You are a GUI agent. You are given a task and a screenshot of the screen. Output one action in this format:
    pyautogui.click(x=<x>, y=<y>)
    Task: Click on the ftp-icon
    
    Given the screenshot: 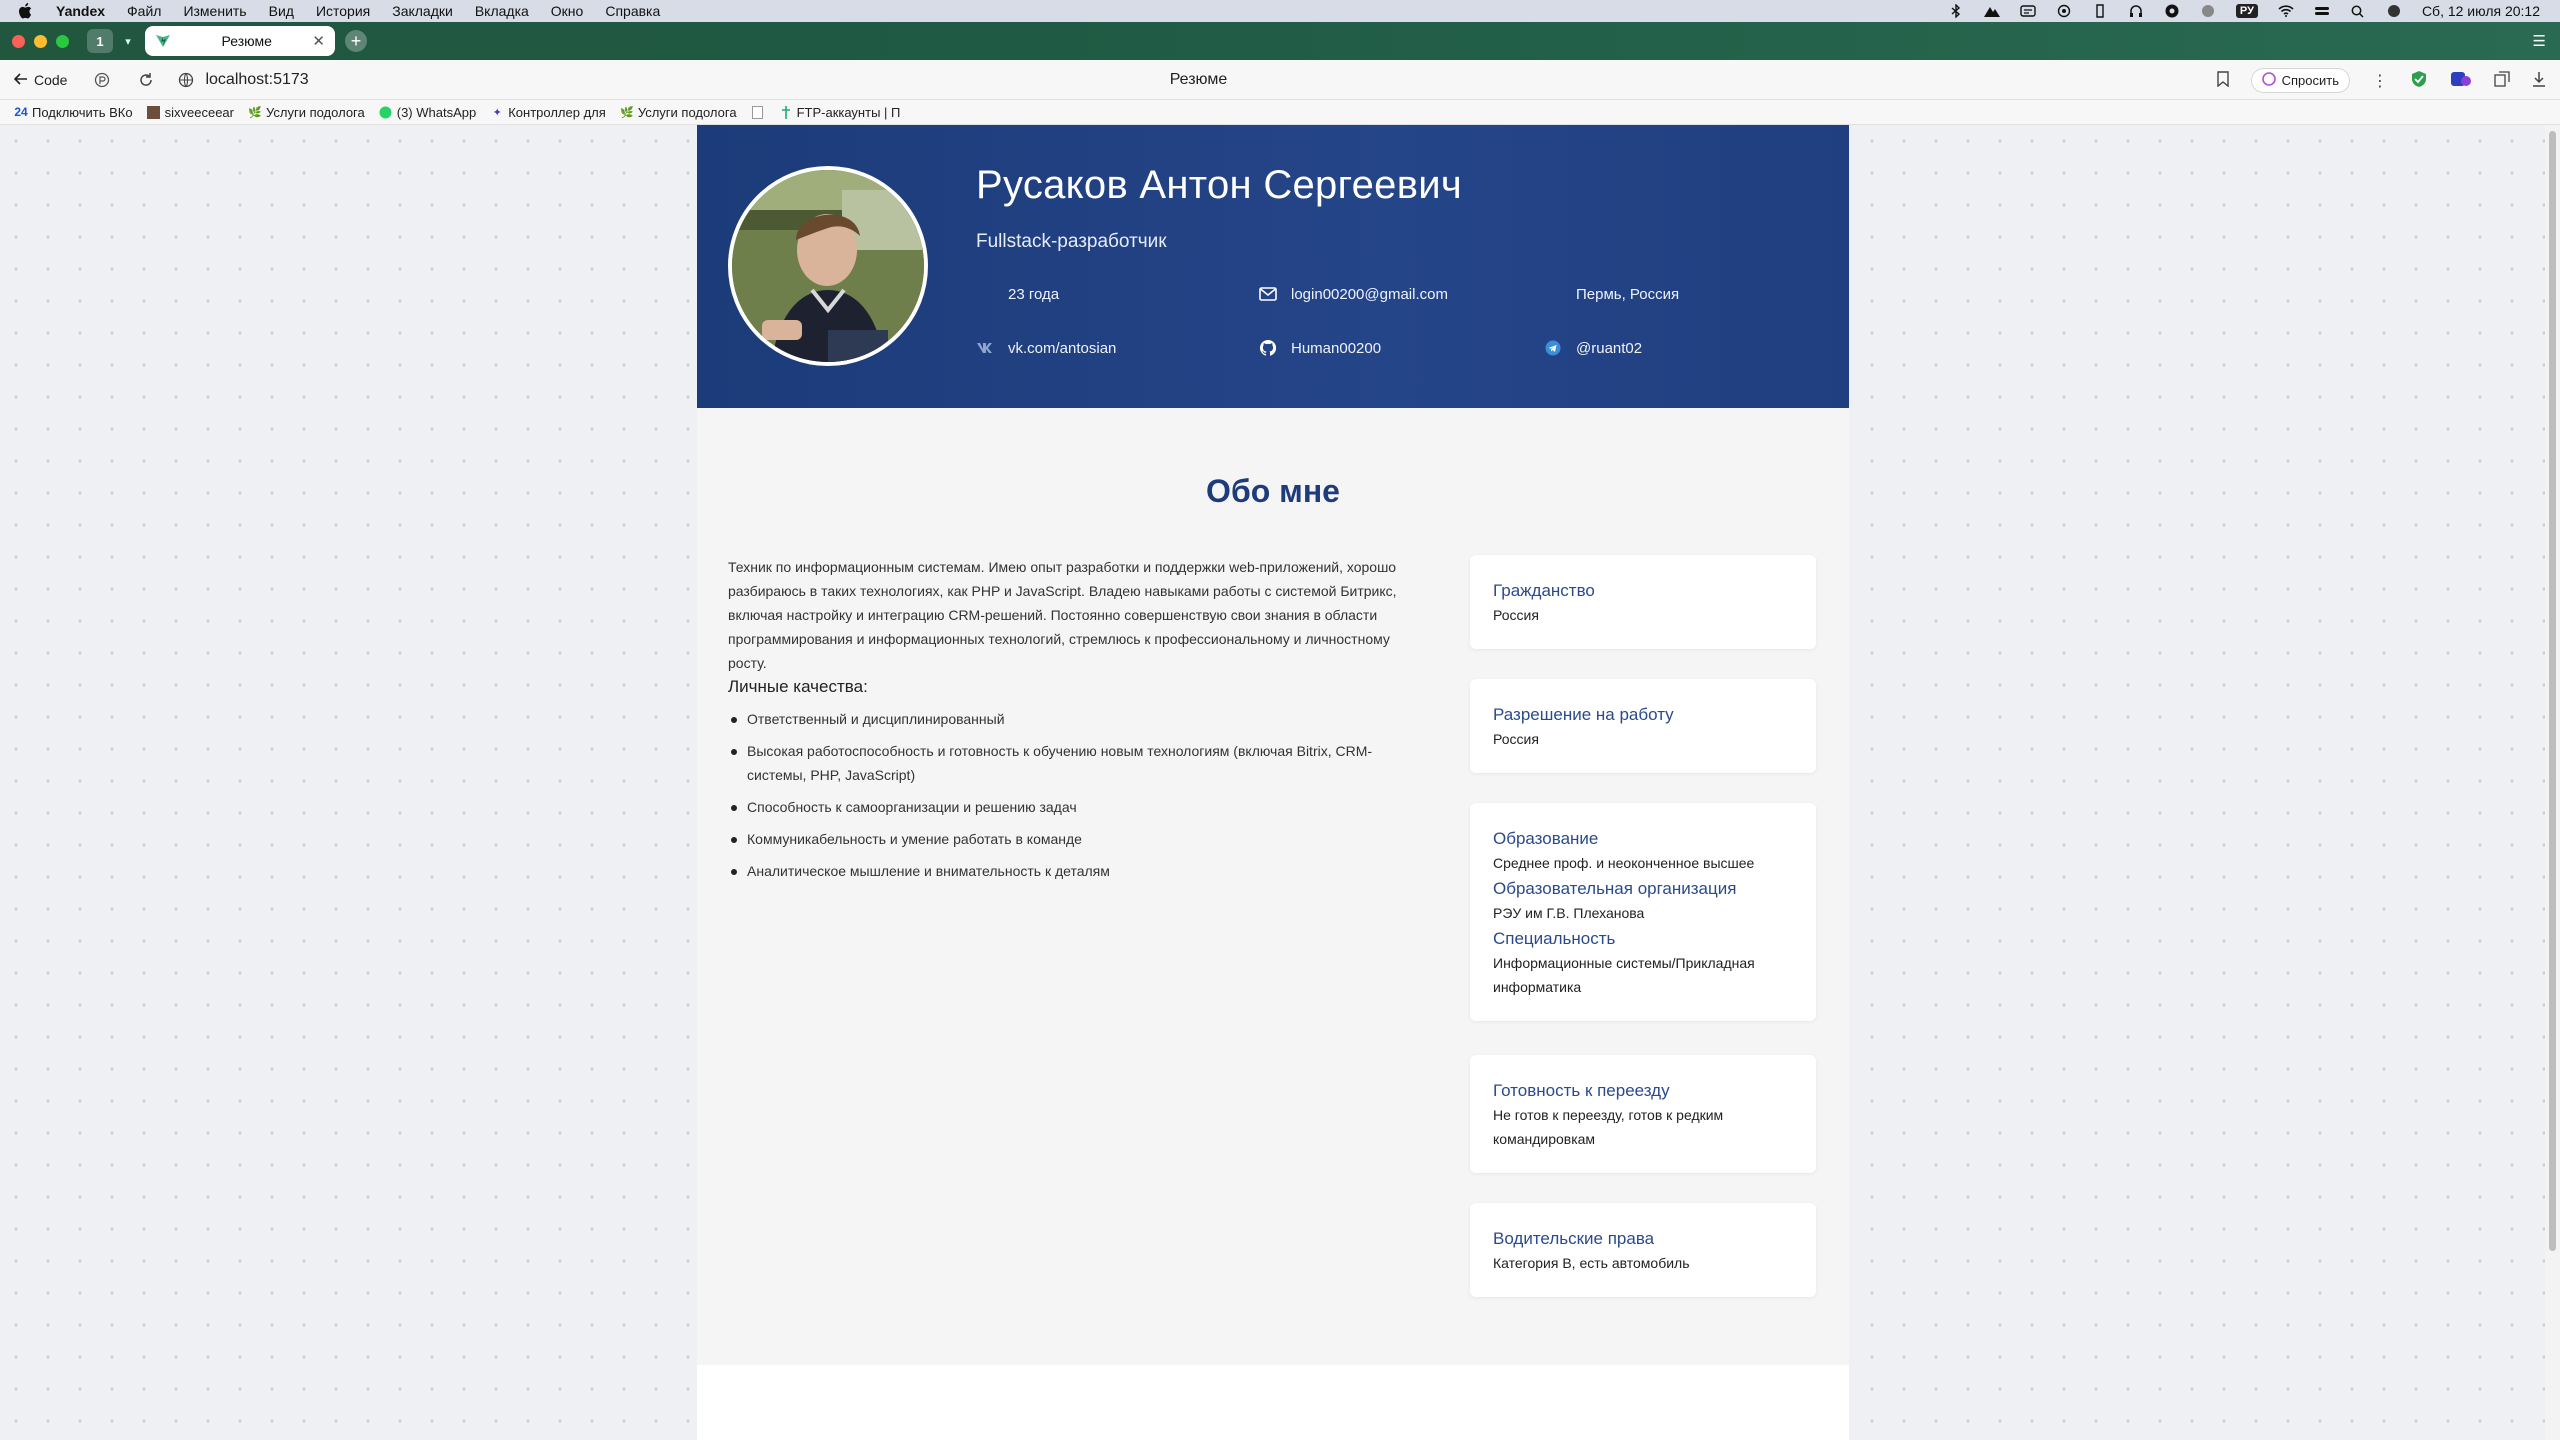 What is the action you would take?
    pyautogui.click(x=786, y=112)
    